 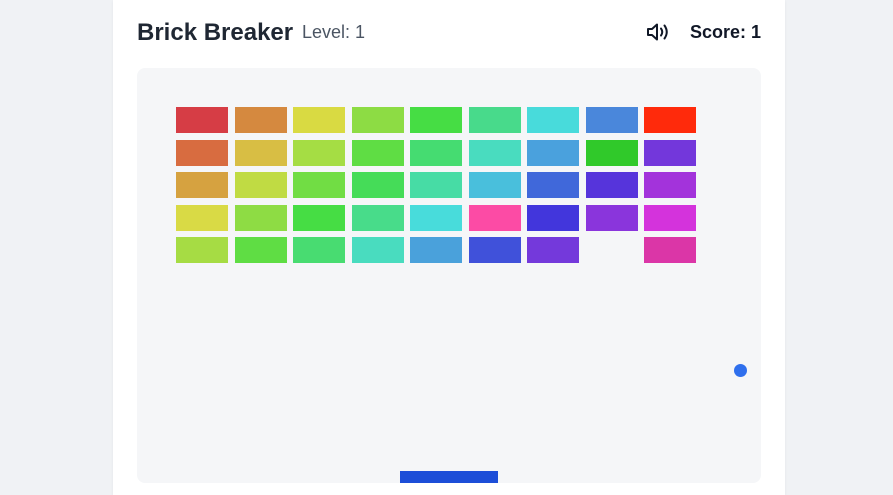 What do you see at coordinates (740, 370) in the screenshot?
I see `ball` at bounding box center [740, 370].